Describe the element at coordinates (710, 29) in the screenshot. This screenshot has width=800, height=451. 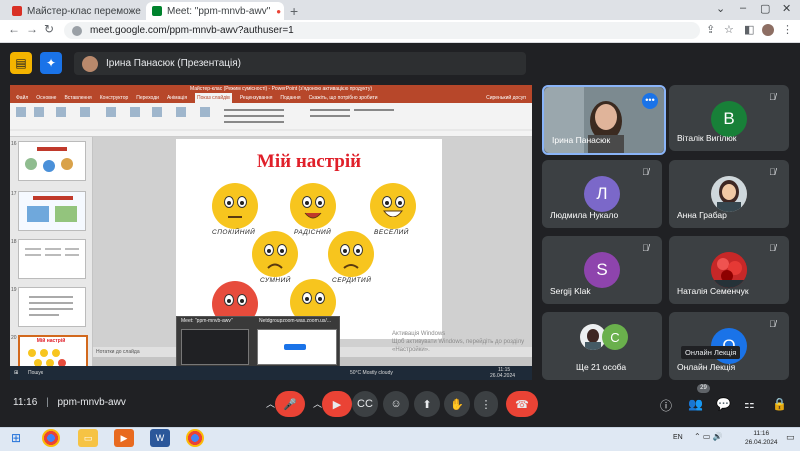
I see `share-icon: ⇪` at that location.